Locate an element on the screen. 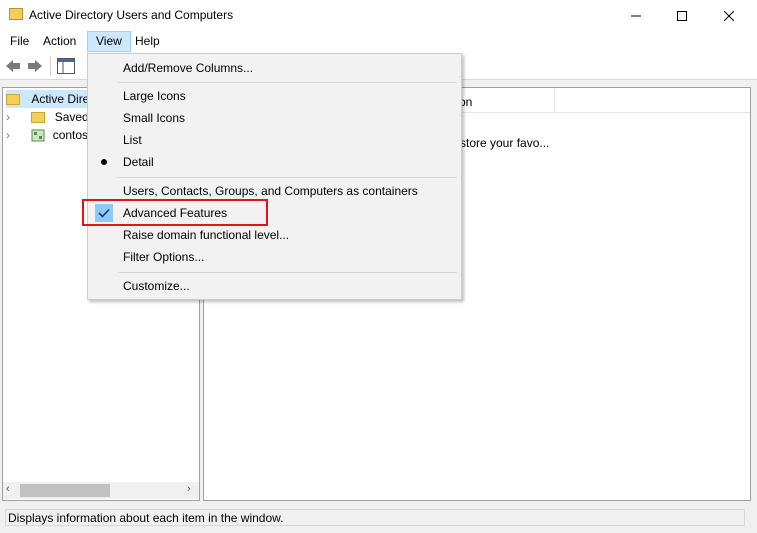 This screenshot has width=757, height=533. scroll-left-icon: ‹ is located at coordinates (8, 489).